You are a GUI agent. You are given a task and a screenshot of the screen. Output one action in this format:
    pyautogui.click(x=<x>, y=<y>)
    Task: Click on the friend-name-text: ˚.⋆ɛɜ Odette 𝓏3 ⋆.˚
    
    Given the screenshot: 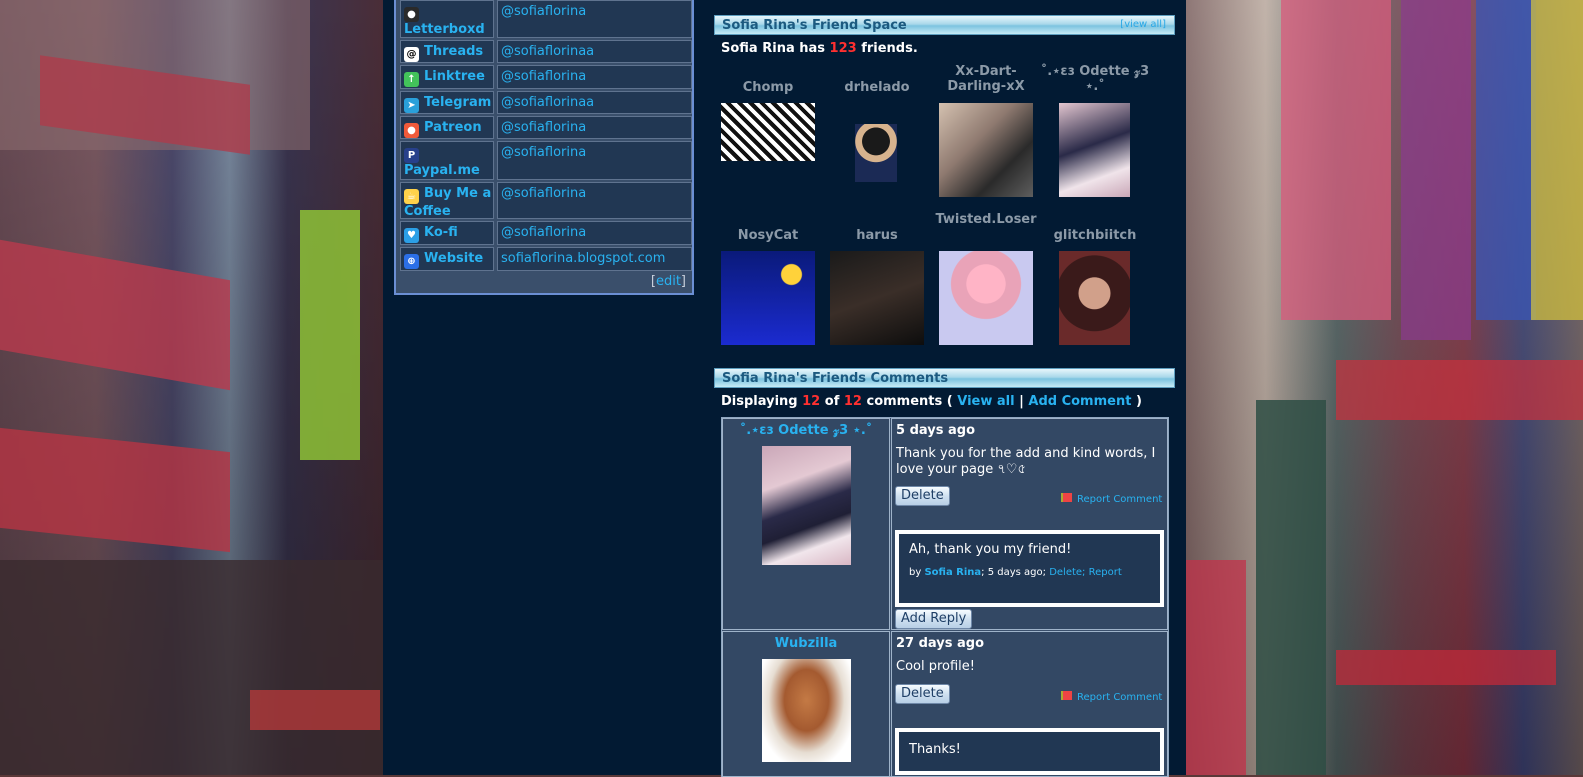 What is the action you would take?
    pyautogui.click(x=1095, y=79)
    